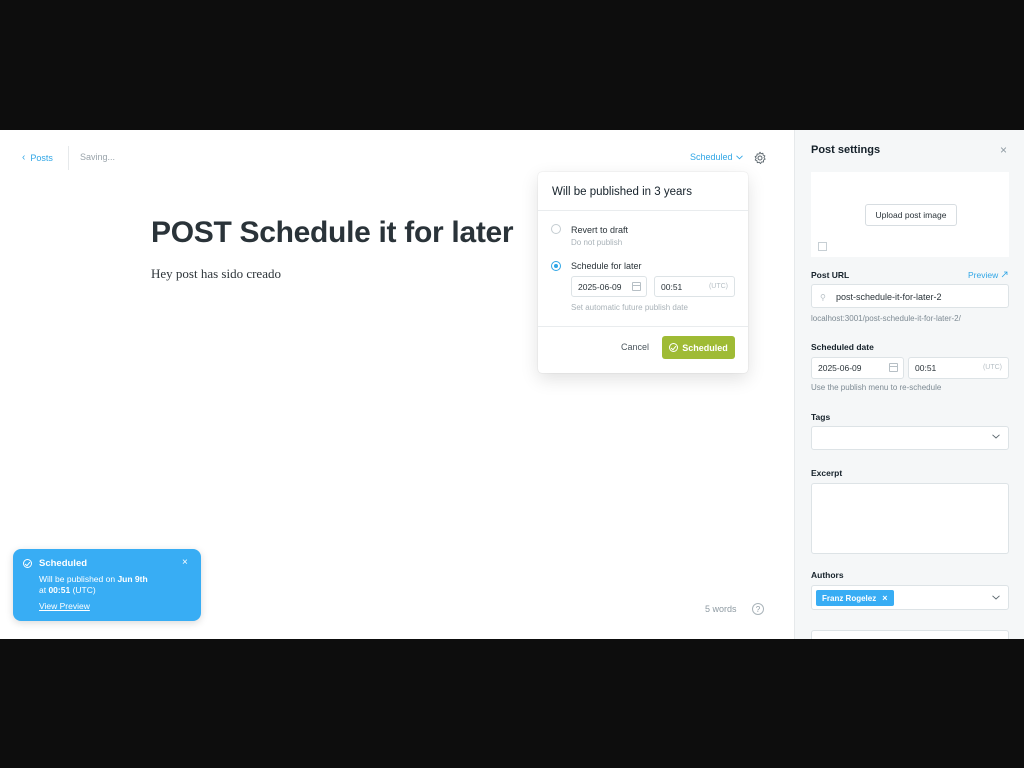 The height and width of the screenshot is (768, 1024). I want to click on author-chip: Franz Rogelez ×, so click(855, 598).